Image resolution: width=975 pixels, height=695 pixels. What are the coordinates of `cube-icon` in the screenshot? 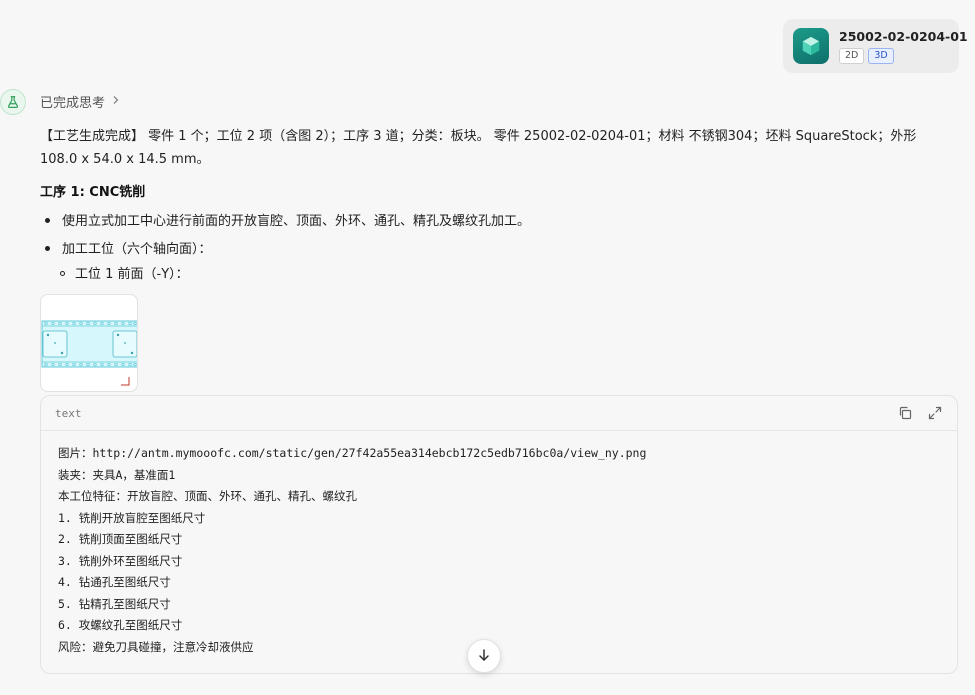 It's located at (811, 46).